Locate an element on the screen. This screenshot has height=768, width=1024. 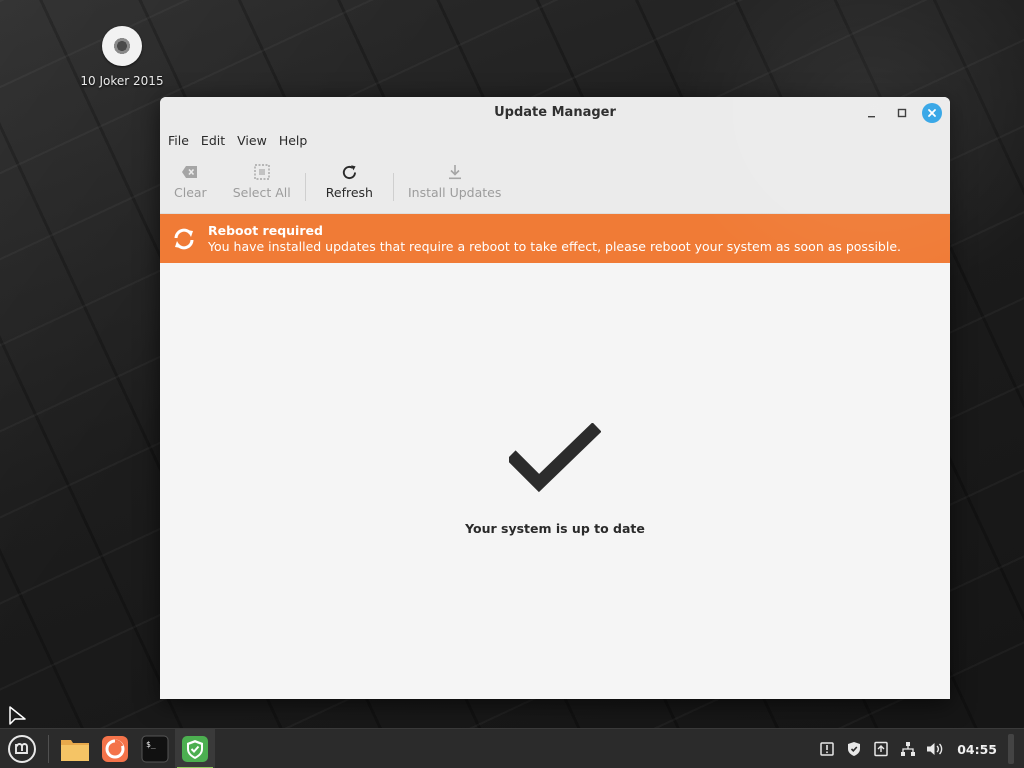
update-manager-icon is located at coordinates (195, 749).